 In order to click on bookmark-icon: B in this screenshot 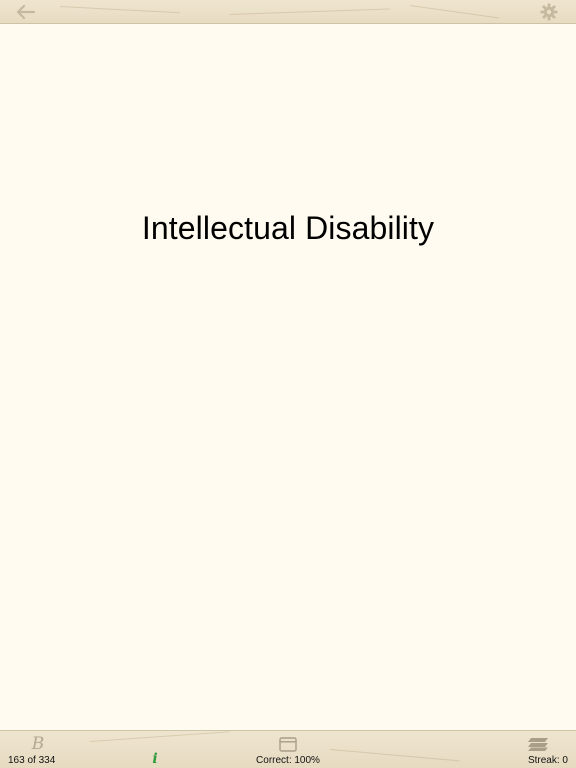, I will do `click(38, 744)`.